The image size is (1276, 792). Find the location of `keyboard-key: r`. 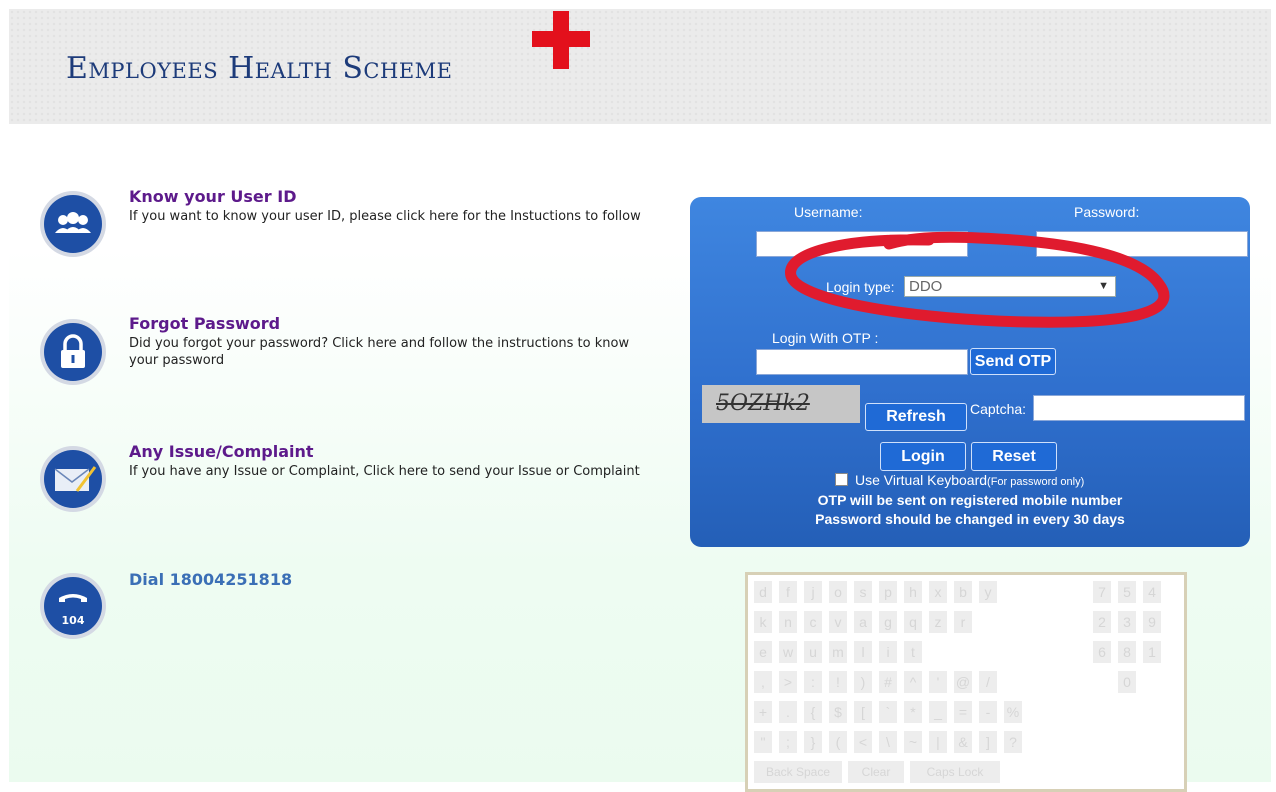

keyboard-key: r is located at coordinates (963, 622).